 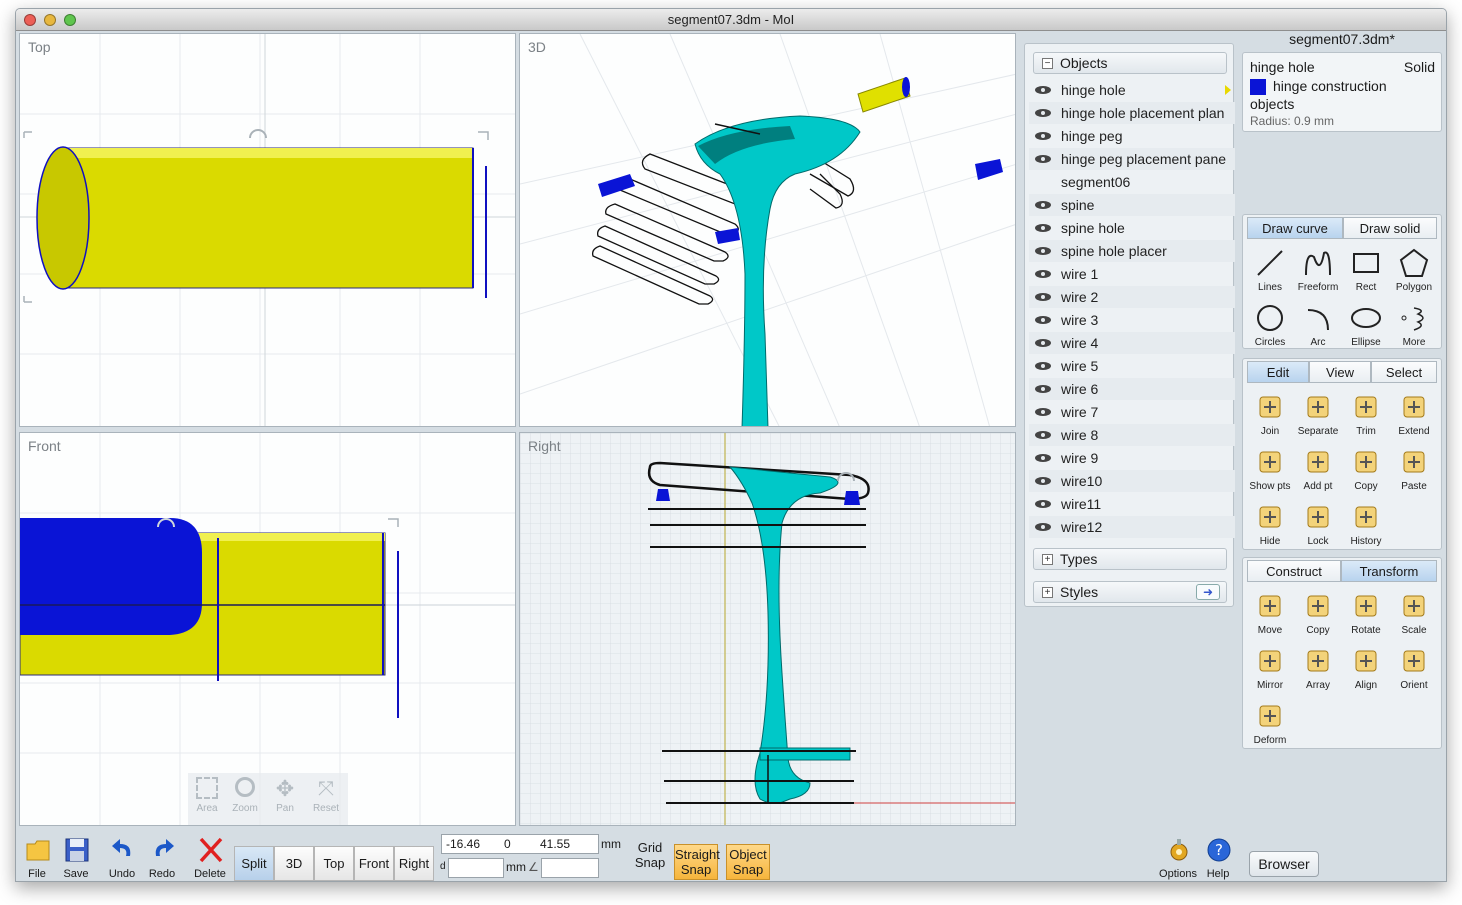 I want to click on tab-select: Select, so click(x=1404, y=372).